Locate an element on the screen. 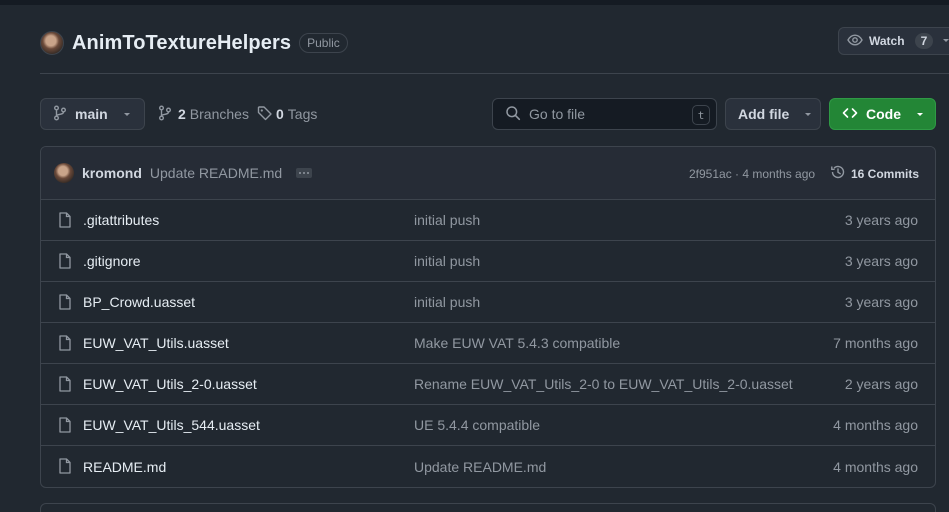 Image resolution: width=949 pixels, height=512 pixels. table-row: BP_Crowd.uasset initial push 3 years ago is located at coordinates (488, 302).